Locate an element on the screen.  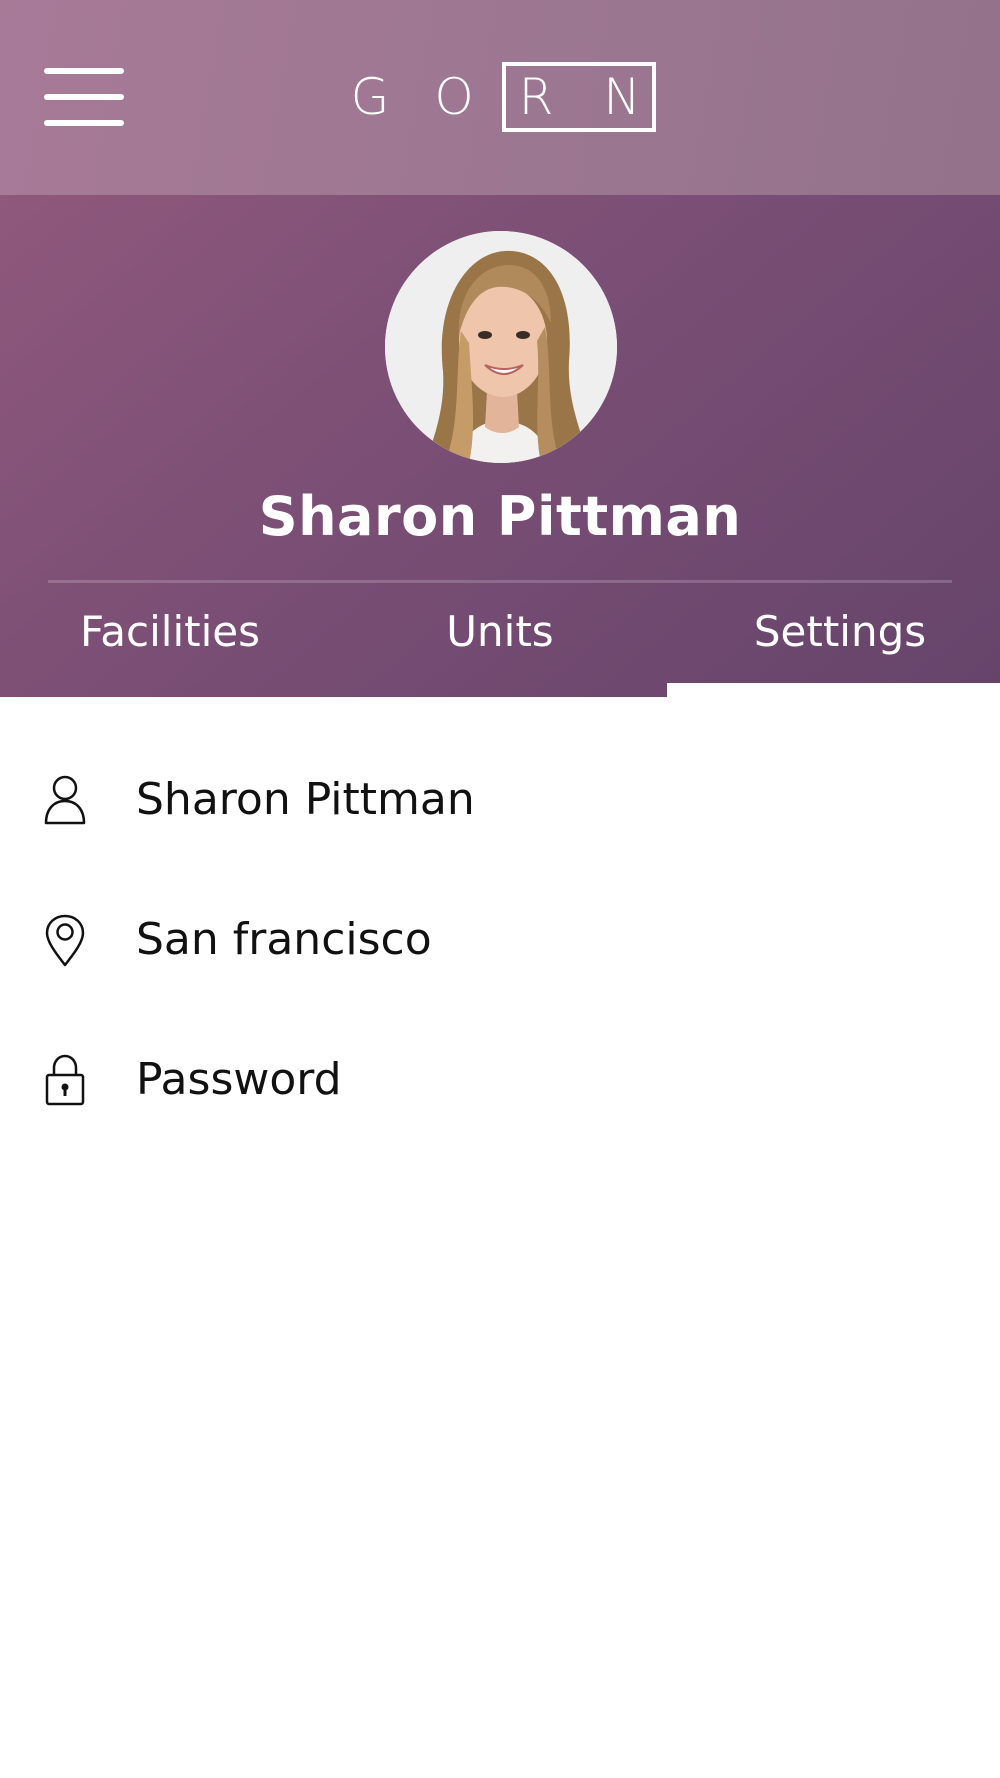
lock-icon is located at coordinates (65, 1080).